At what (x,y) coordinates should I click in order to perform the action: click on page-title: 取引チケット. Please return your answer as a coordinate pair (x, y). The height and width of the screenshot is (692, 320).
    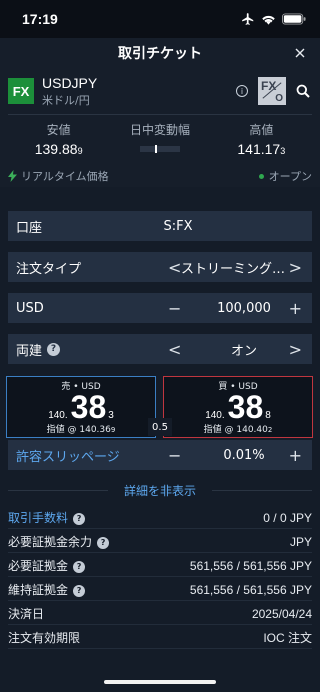
    Looking at the image, I should click on (160, 54).